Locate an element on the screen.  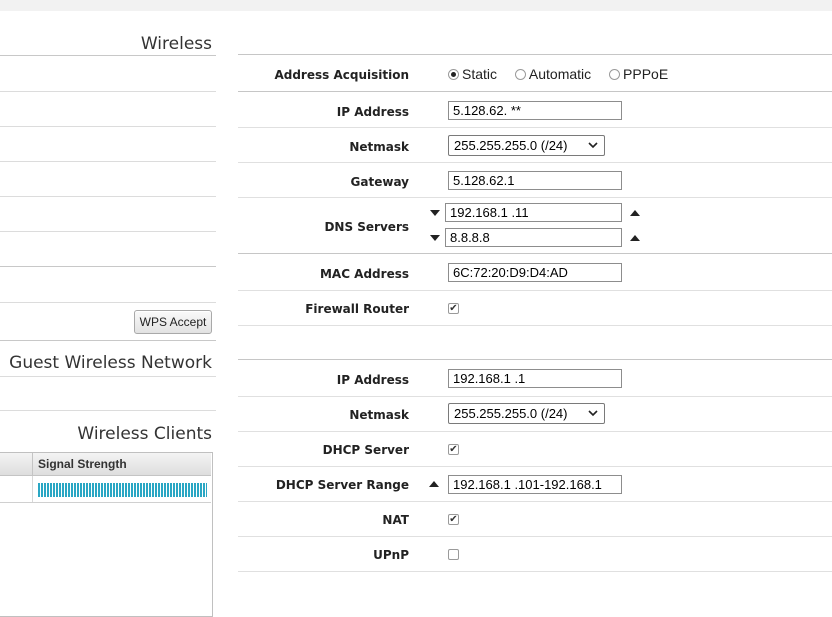
dhcp-server-label: DHCP Server is located at coordinates (365, 450).